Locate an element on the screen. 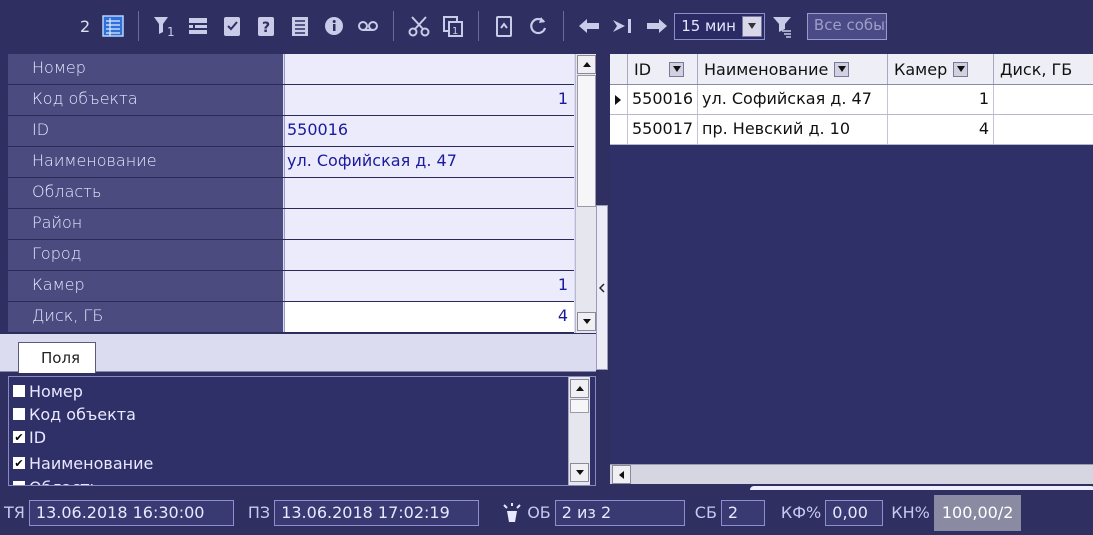  table-row: 550016 ул. Софийская д. 47 1 is located at coordinates (851, 100).